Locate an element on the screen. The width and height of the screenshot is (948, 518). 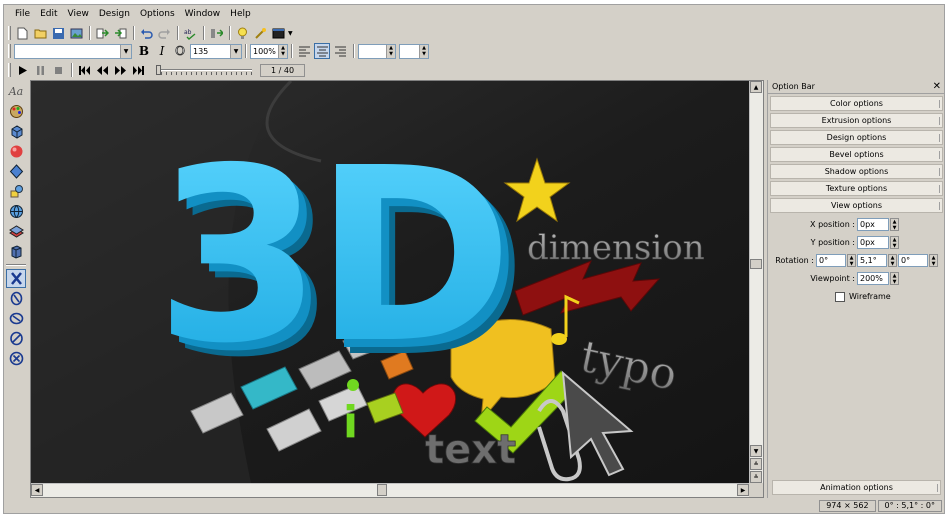
canvas-horizontal-scrollbar: ◀ ▶ is located at coordinates (390, 490).